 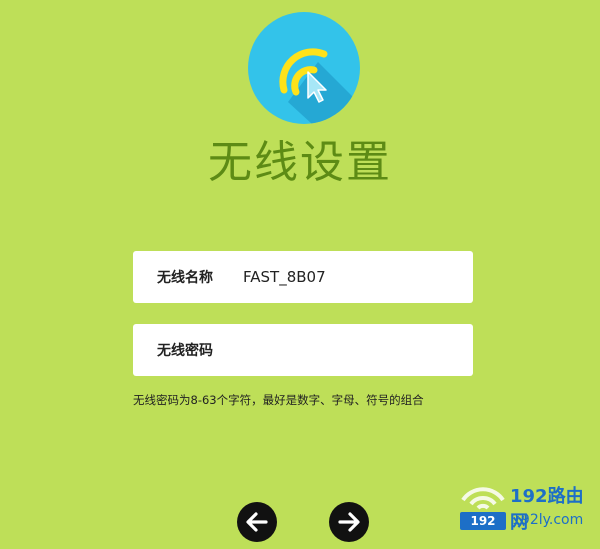 I want to click on watermark-url: 192ly.com, so click(x=548, y=520).